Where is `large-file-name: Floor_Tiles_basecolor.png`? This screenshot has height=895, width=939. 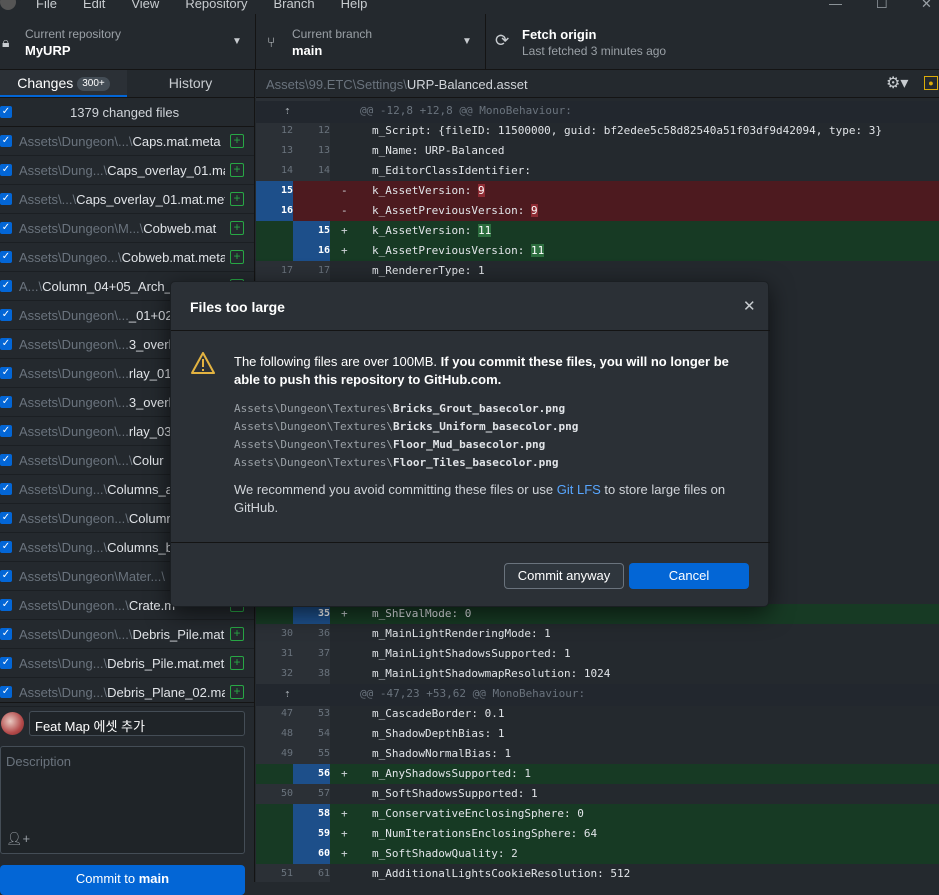
large-file-name: Floor_Tiles_basecolor.png is located at coordinates (475, 462).